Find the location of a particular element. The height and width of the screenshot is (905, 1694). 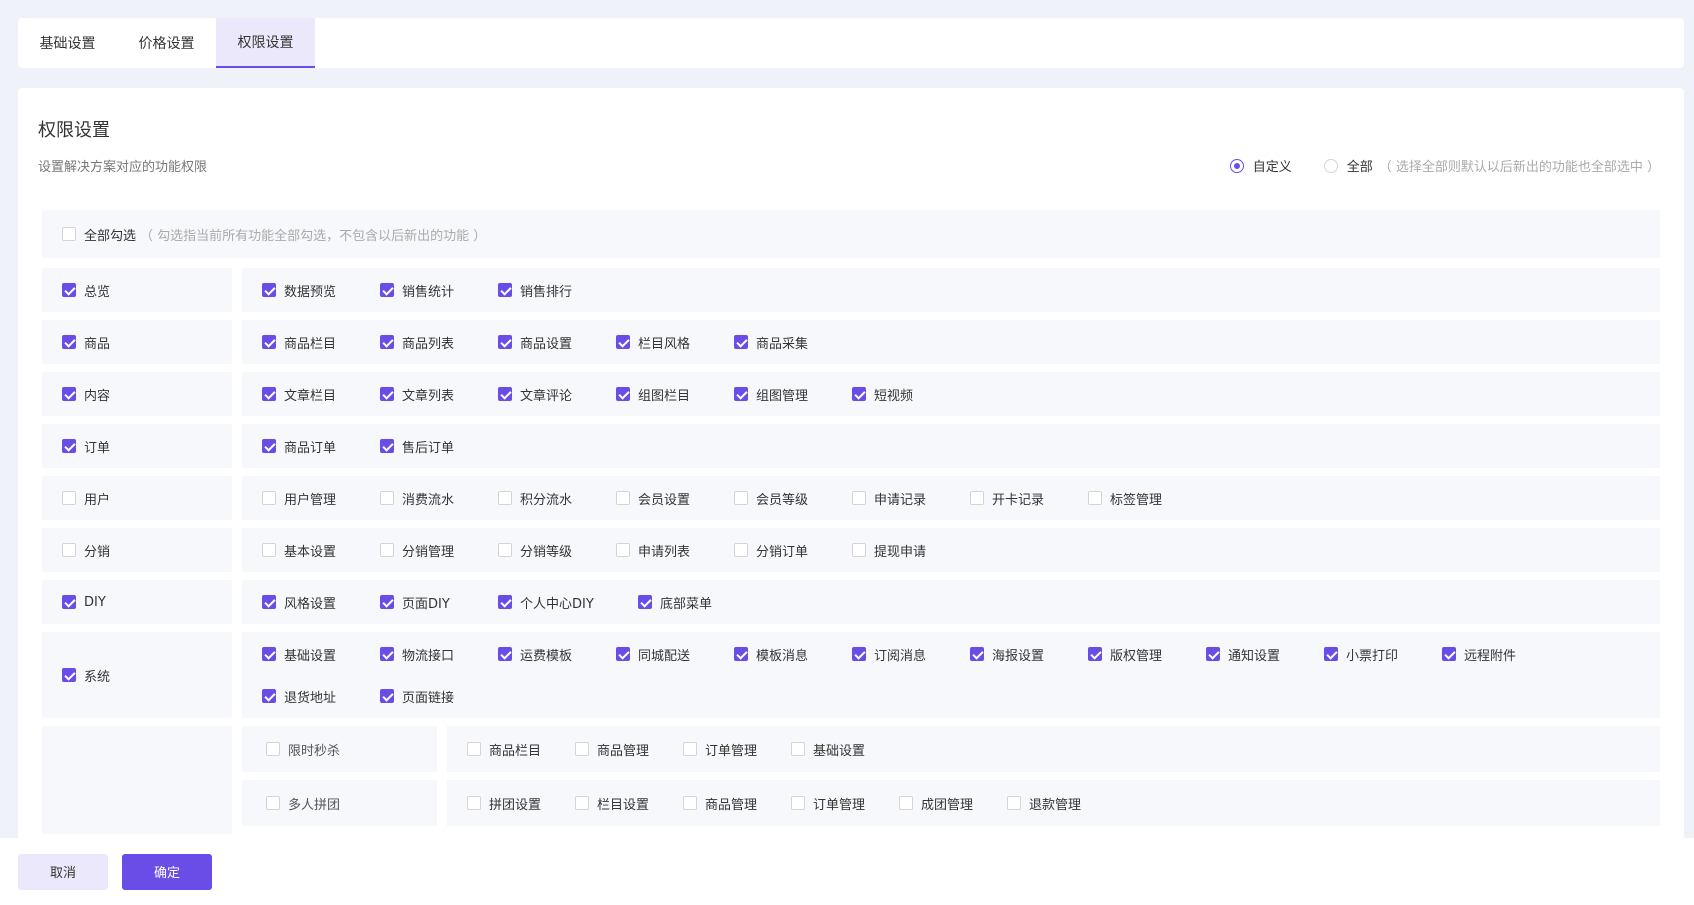

permission-item: 文章评论 is located at coordinates (557, 394).